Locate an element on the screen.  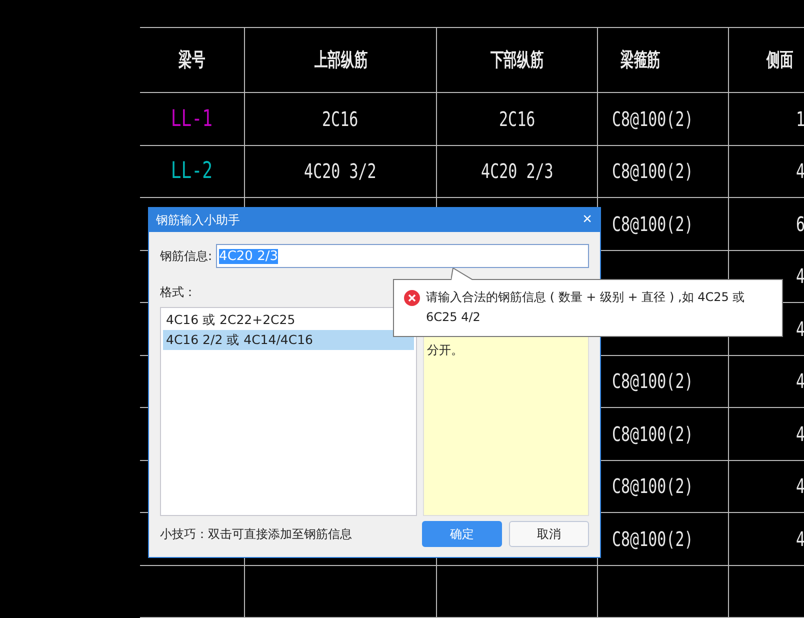
error-message: 请输入合法的钢筋信息 ( 数量 + 级别 + 直径 ) ,如 4C25 或 6C25 4/2 is located at coordinates (586, 307).